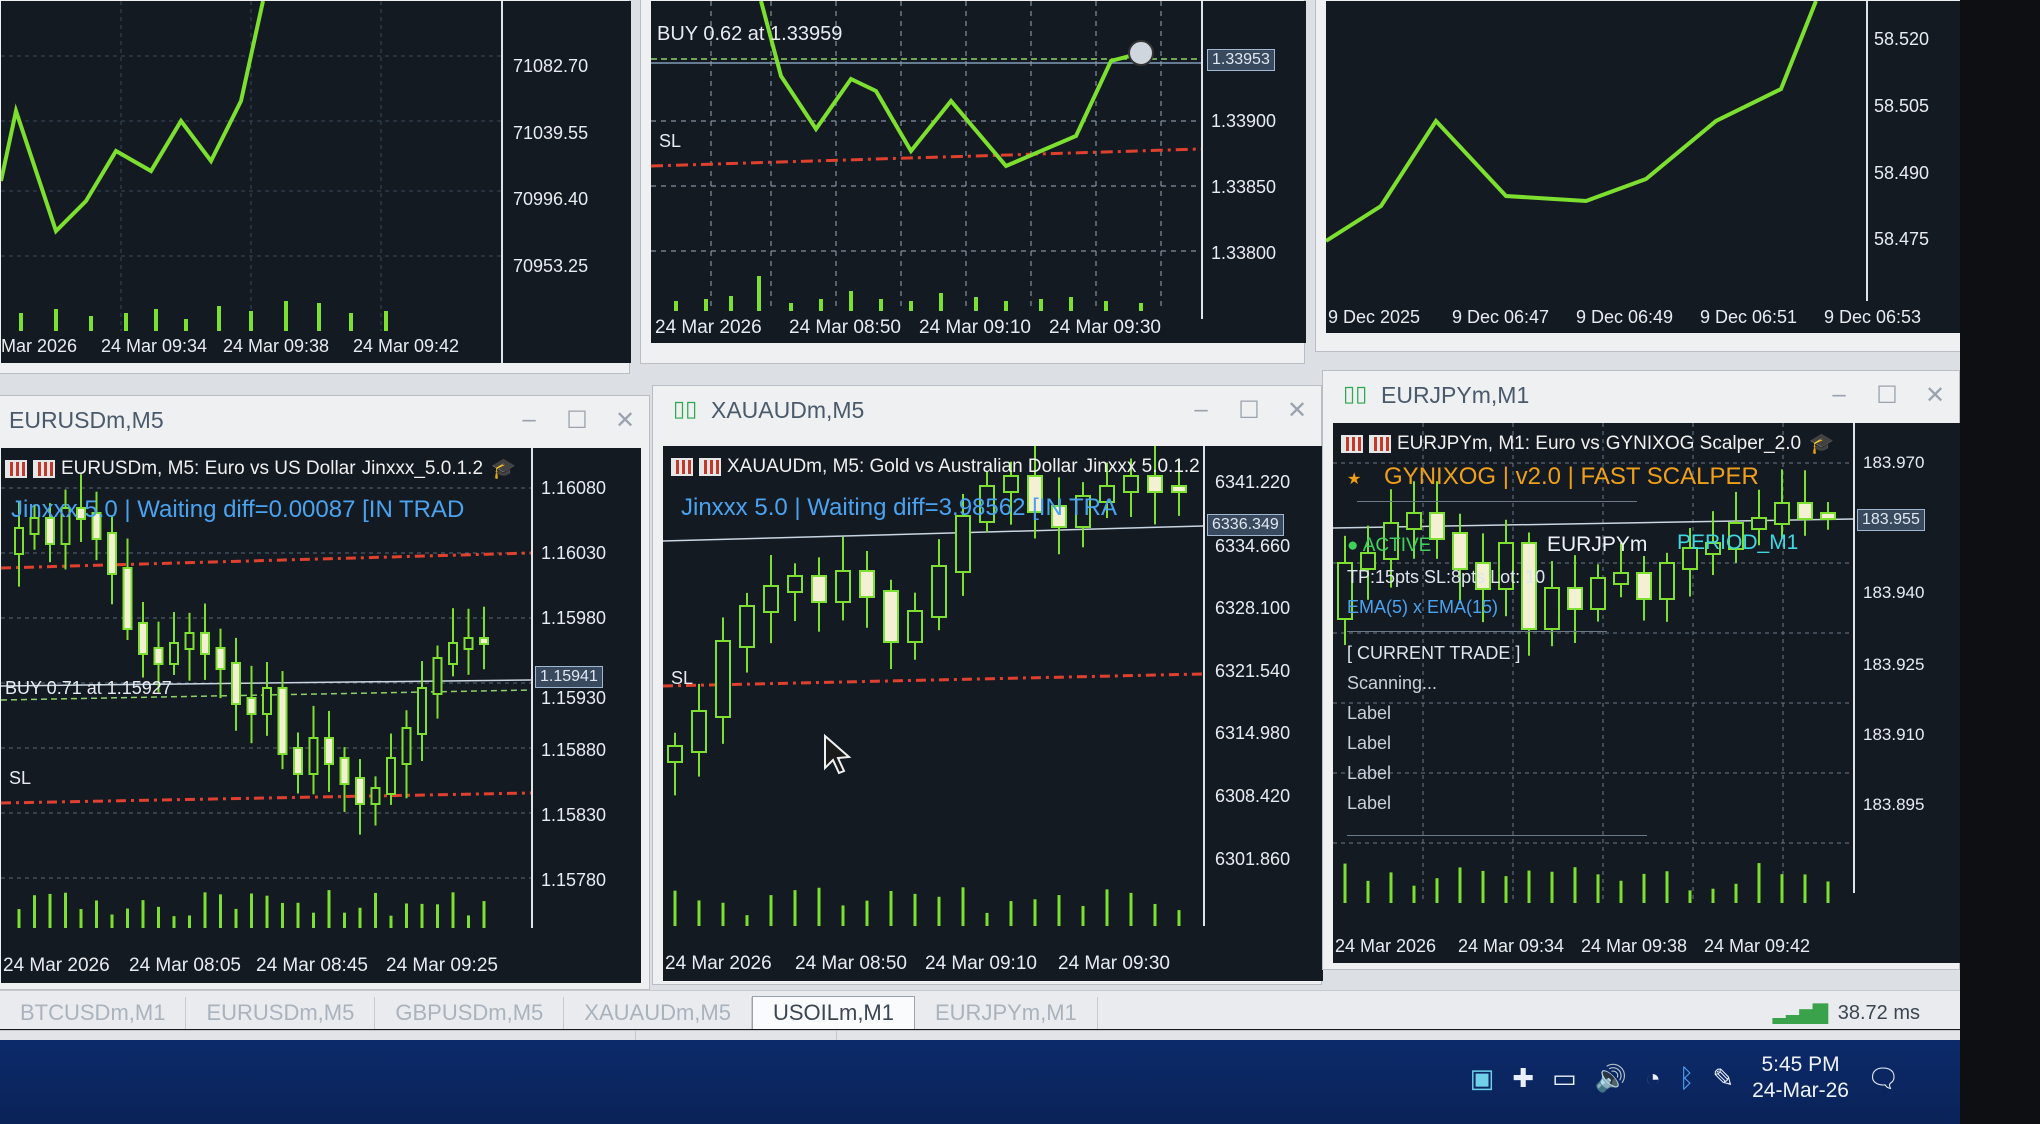  Describe the element at coordinates (750, 34) in the screenshot. I see `gbp-buy-label: BUY 0.62 at 1.33959` at that location.